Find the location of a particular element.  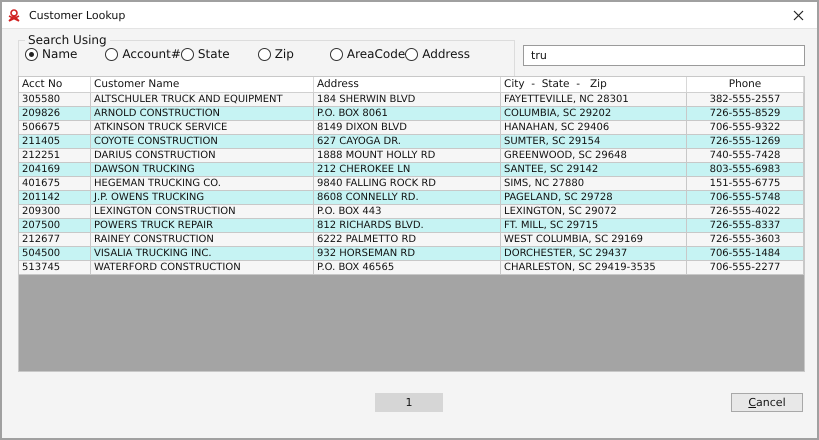

table-row: 305580 ALTSCHULER TRUCK AND EQUIPMENT 184 SHERWIN BLVD FAYETTEVILLE, NC 28301 382-555-2557 is located at coordinates (411, 100).